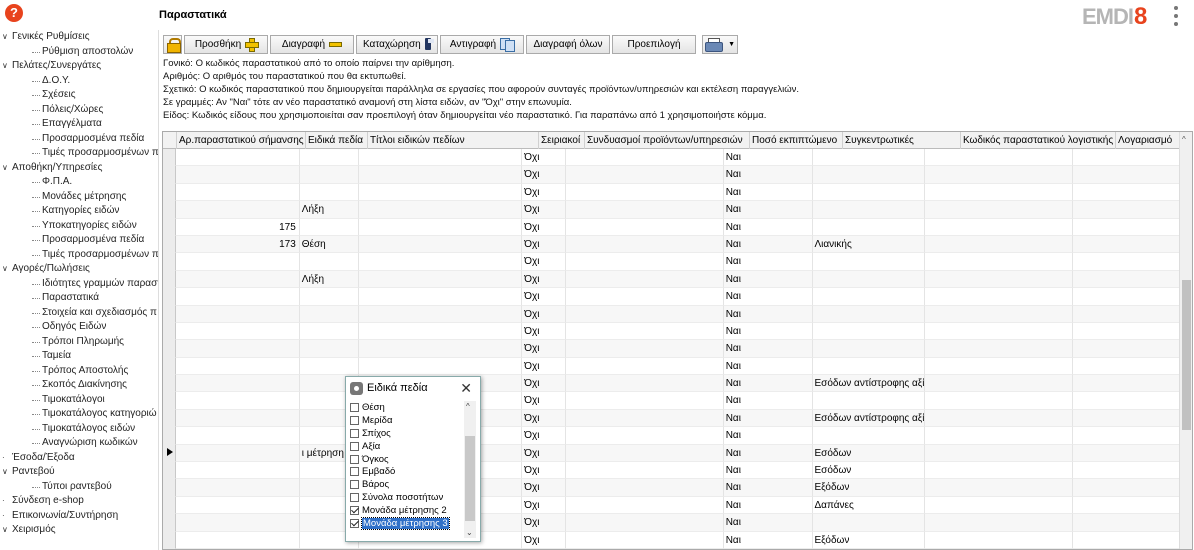 This screenshot has width=1194, height=550. I want to click on table-row: Όχι Ναι Εξόδων, so click(672, 540).